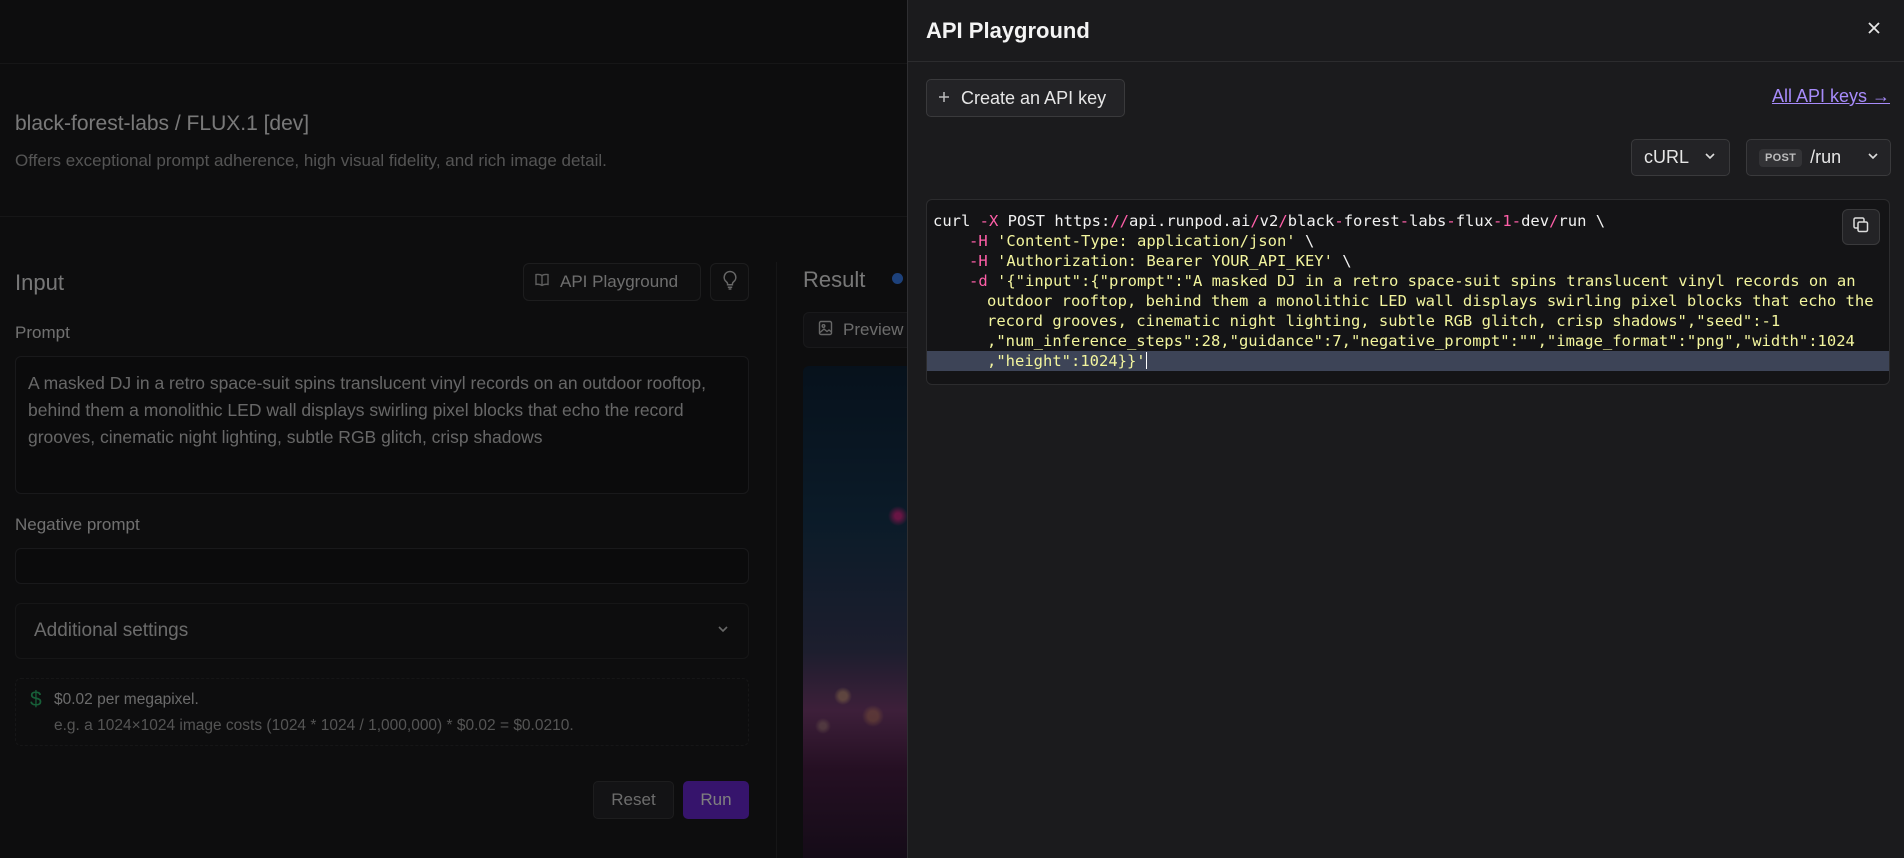  What do you see at coordinates (944, 98) in the screenshot?
I see `plus-icon` at bounding box center [944, 98].